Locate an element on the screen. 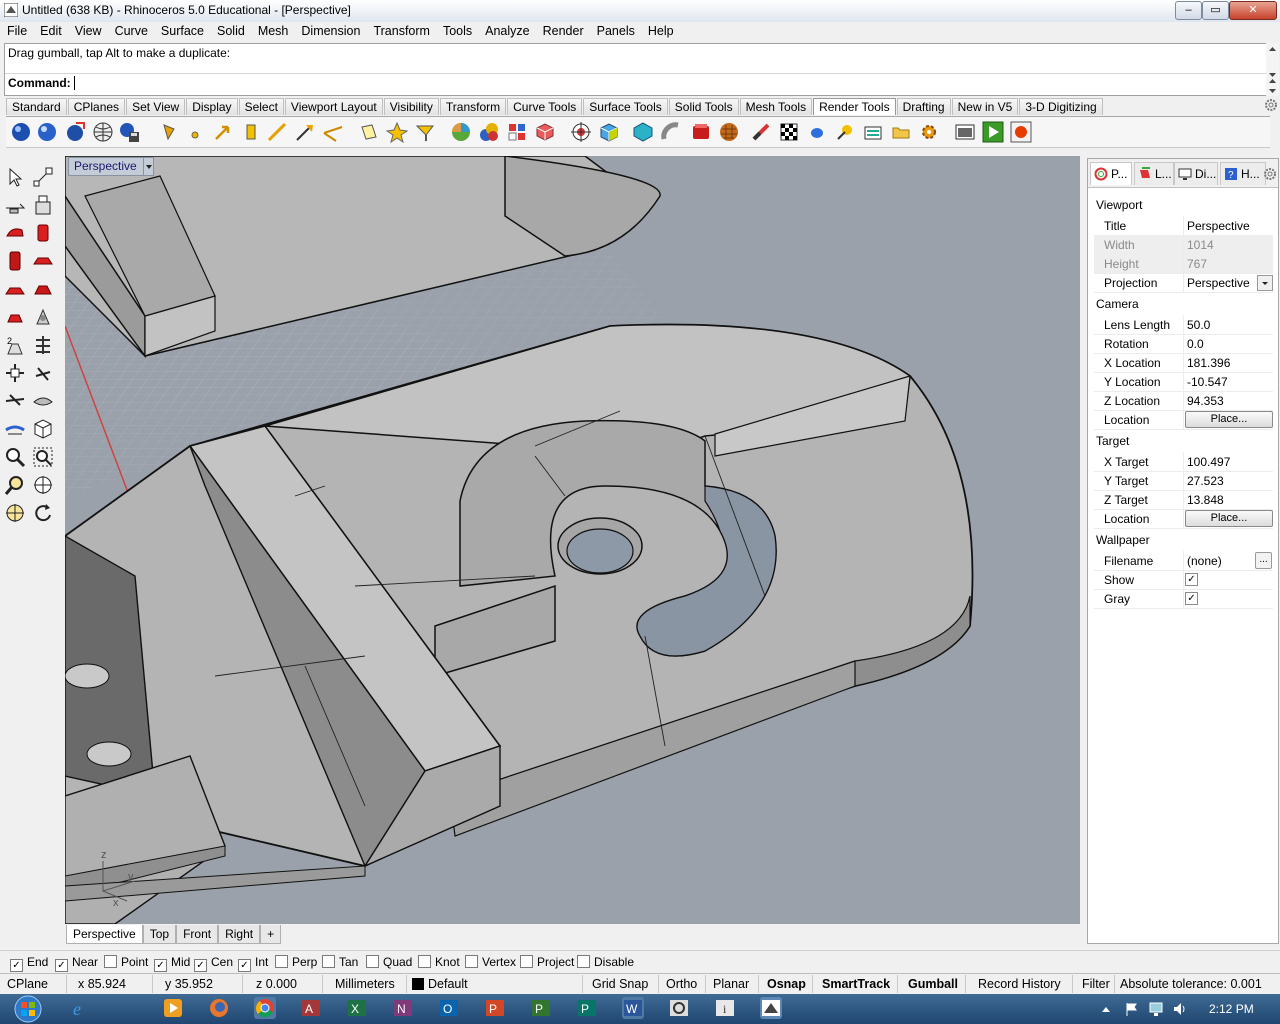  word-icon: W is located at coordinates (633, 1008).